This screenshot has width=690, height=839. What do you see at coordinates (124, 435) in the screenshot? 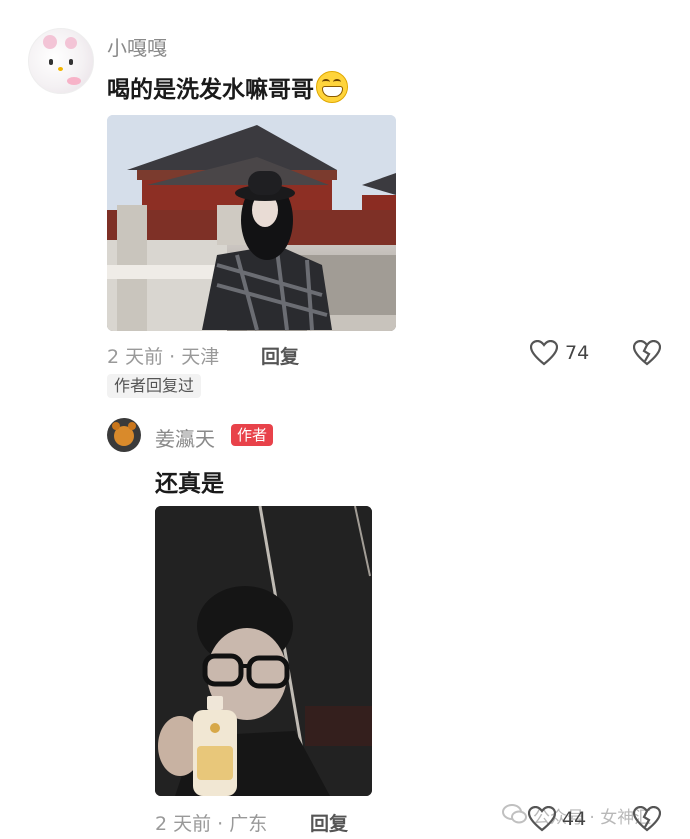
I see `author-avatar` at bounding box center [124, 435].